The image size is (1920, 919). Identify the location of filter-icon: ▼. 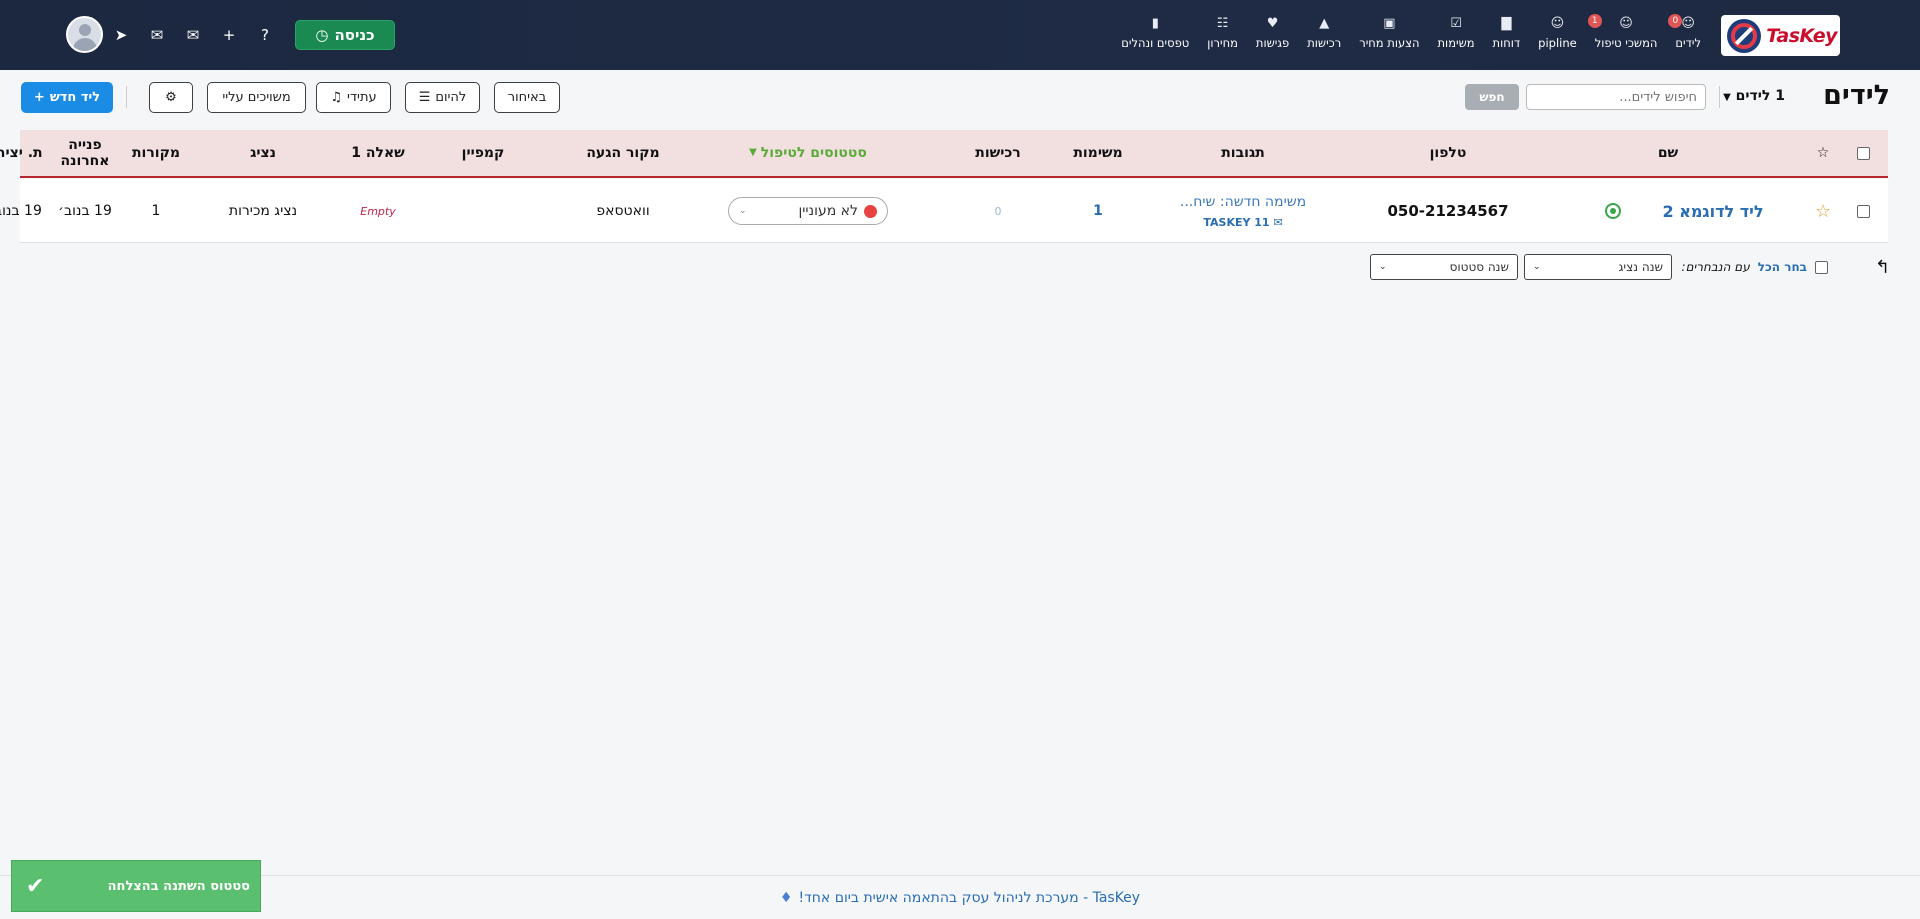
(753, 152).